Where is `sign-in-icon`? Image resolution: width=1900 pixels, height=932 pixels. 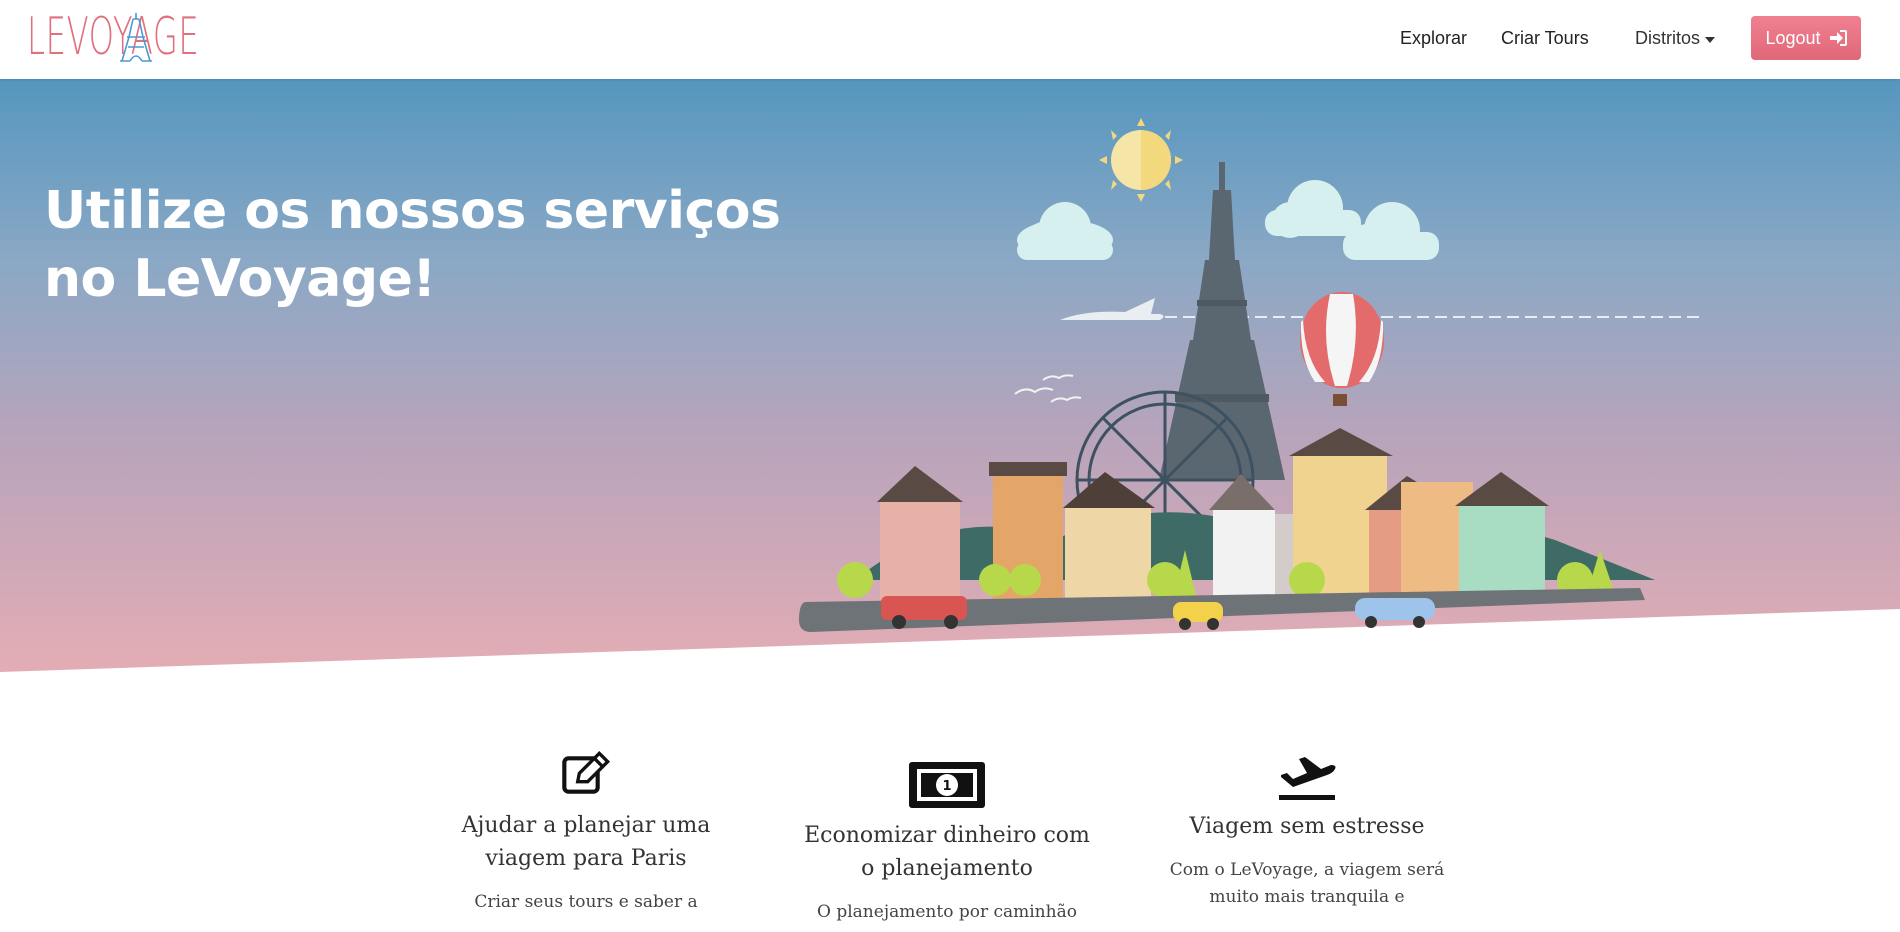
sign-in-icon is located at coordinates (1838, 38).